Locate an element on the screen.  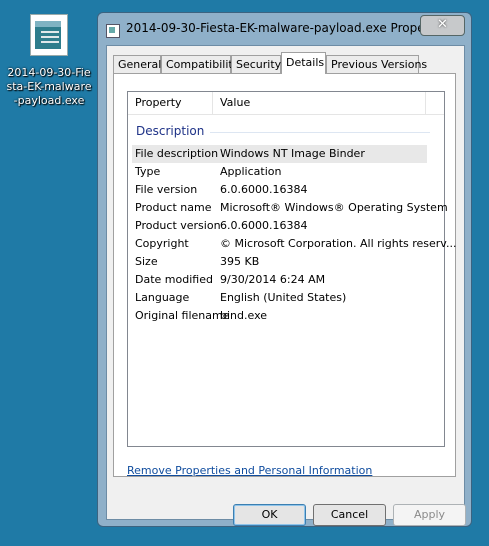
column-header-value: Value is located at coordinates (319, 103).